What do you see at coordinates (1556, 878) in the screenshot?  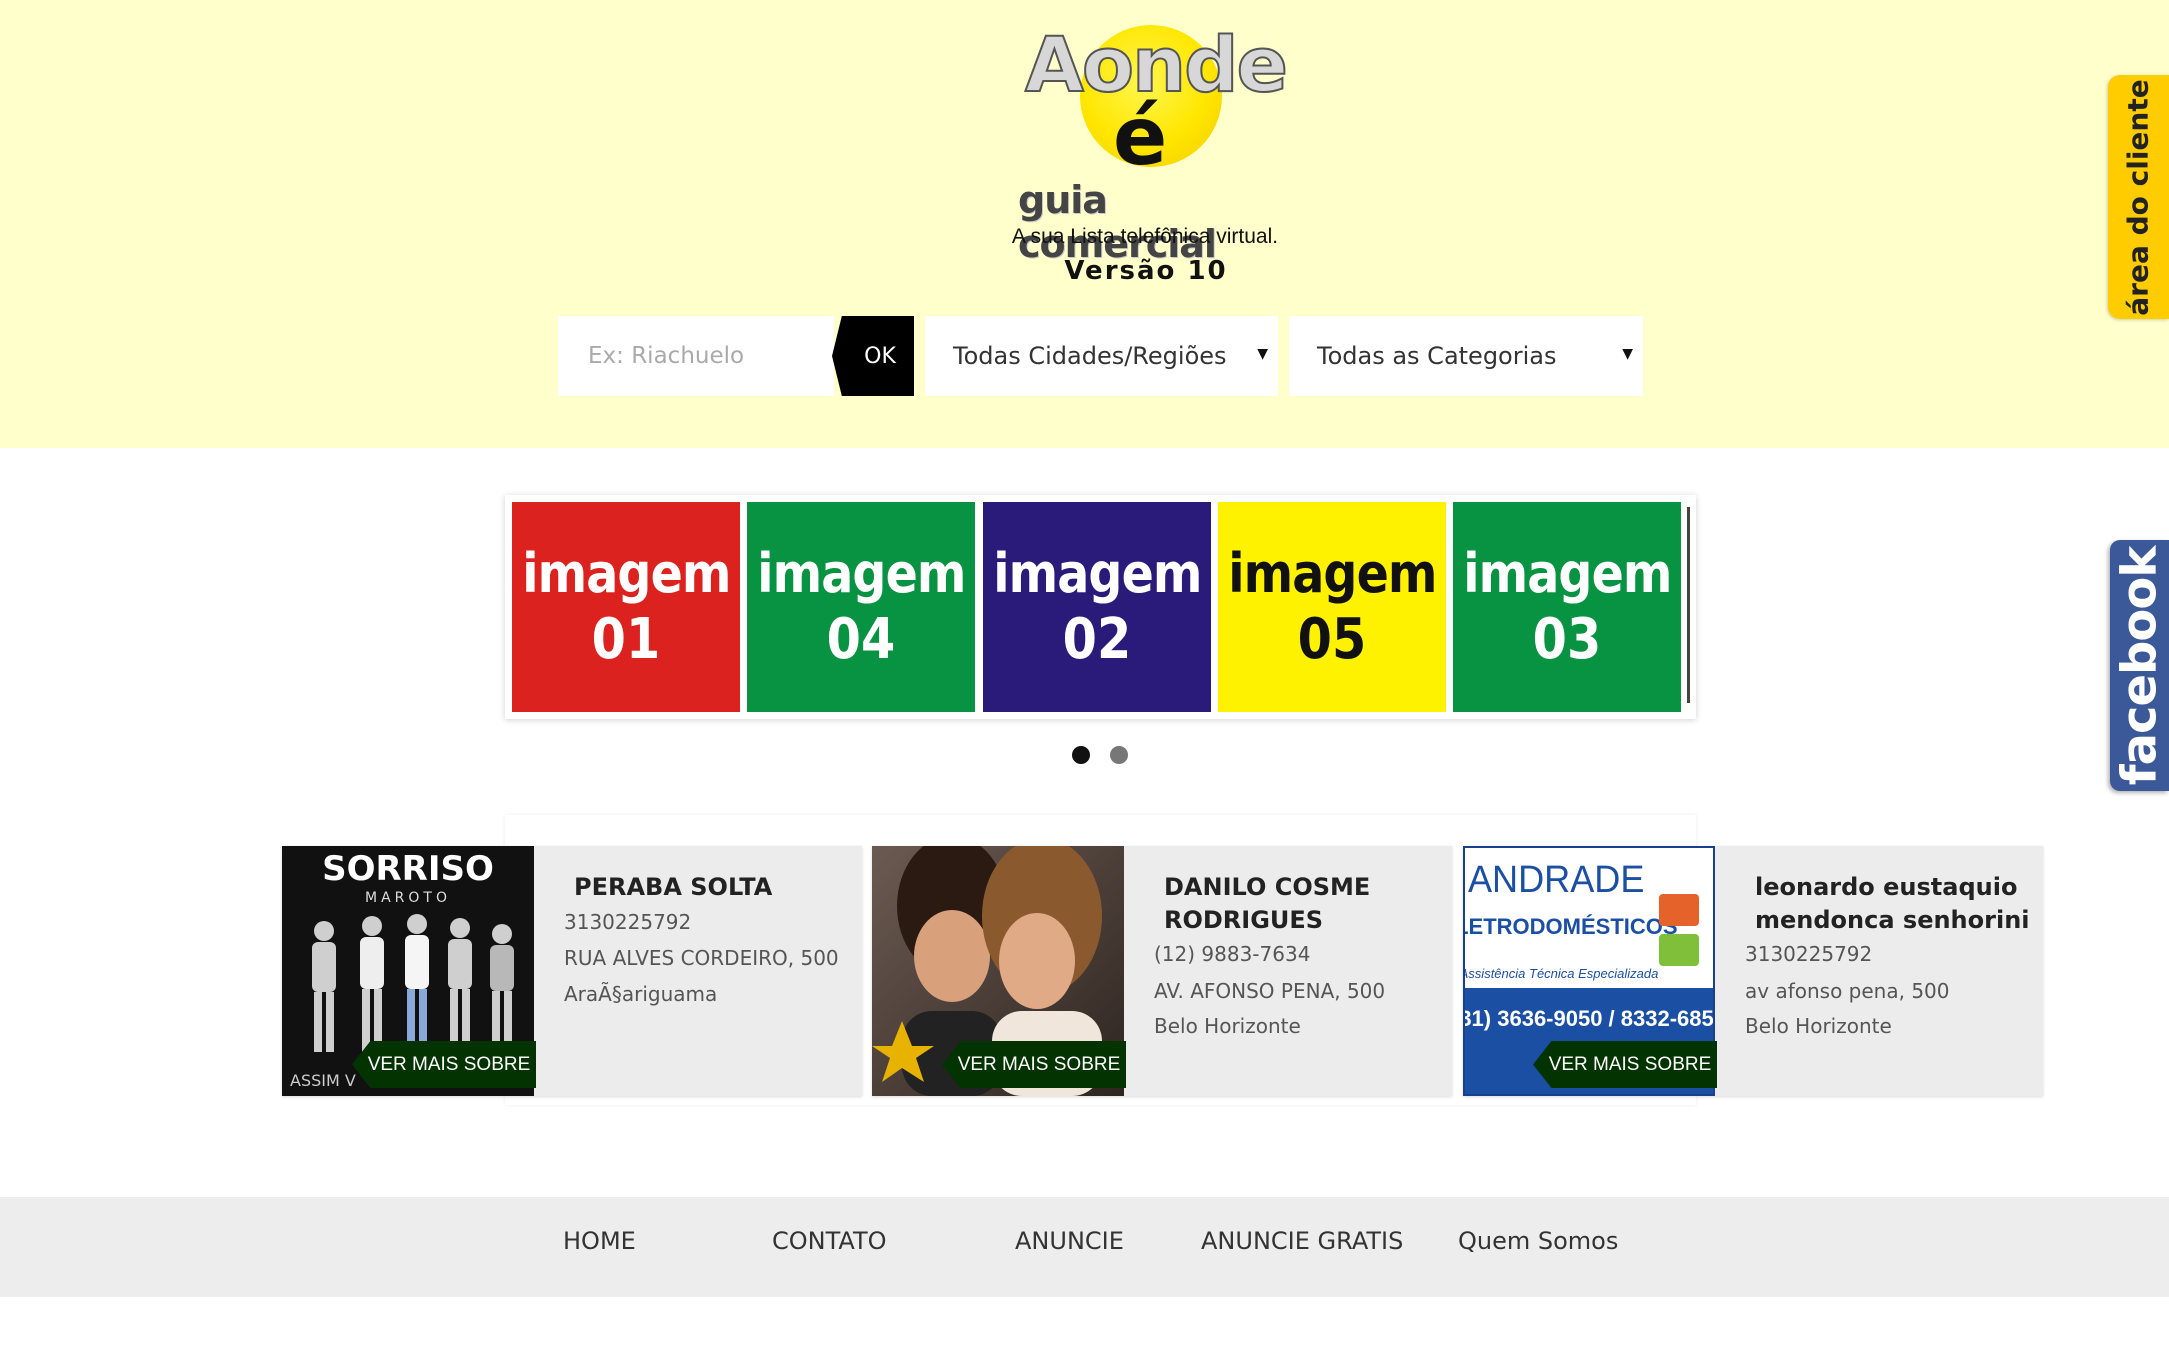 I see `image-title: ANDRADE` at bounding box center [1556, 878].